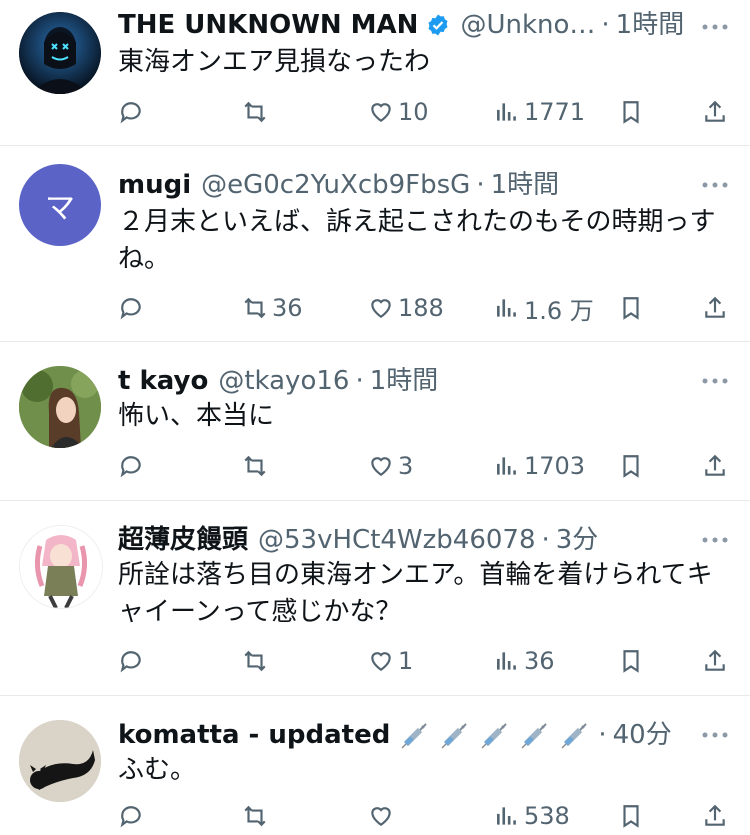 The width and height of the screenshot is (750, 835). Describe the element at coordinates (163, 381) in the screenshot. I see `display-name: t kayo` at that location.